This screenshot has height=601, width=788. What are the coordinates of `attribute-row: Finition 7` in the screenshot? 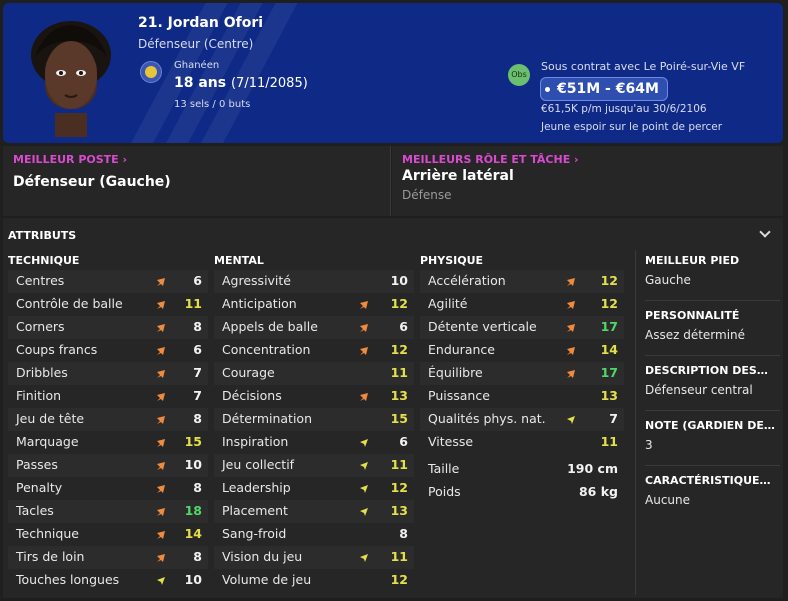 It's located at (108, 396).